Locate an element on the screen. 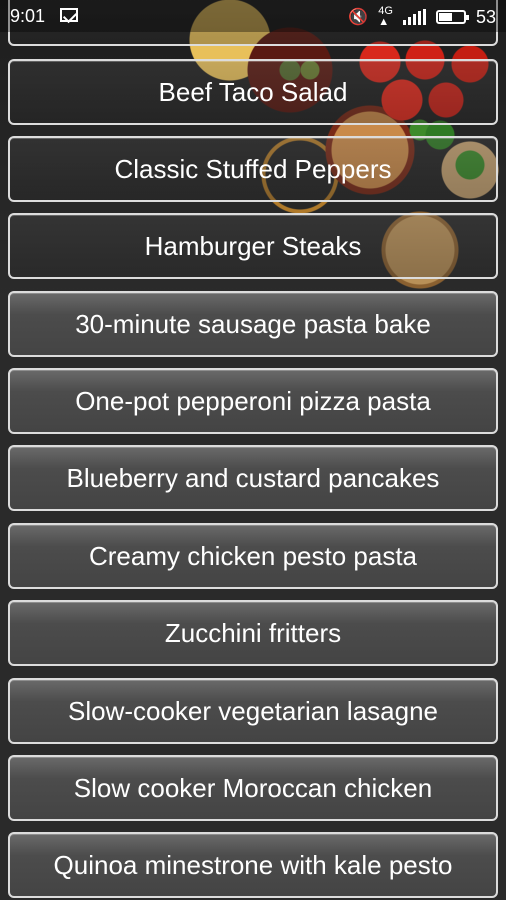  recipe-item-chicken-pesto-pasta: Creamy chicken pesto pasta is located at coordinates (253, 556).